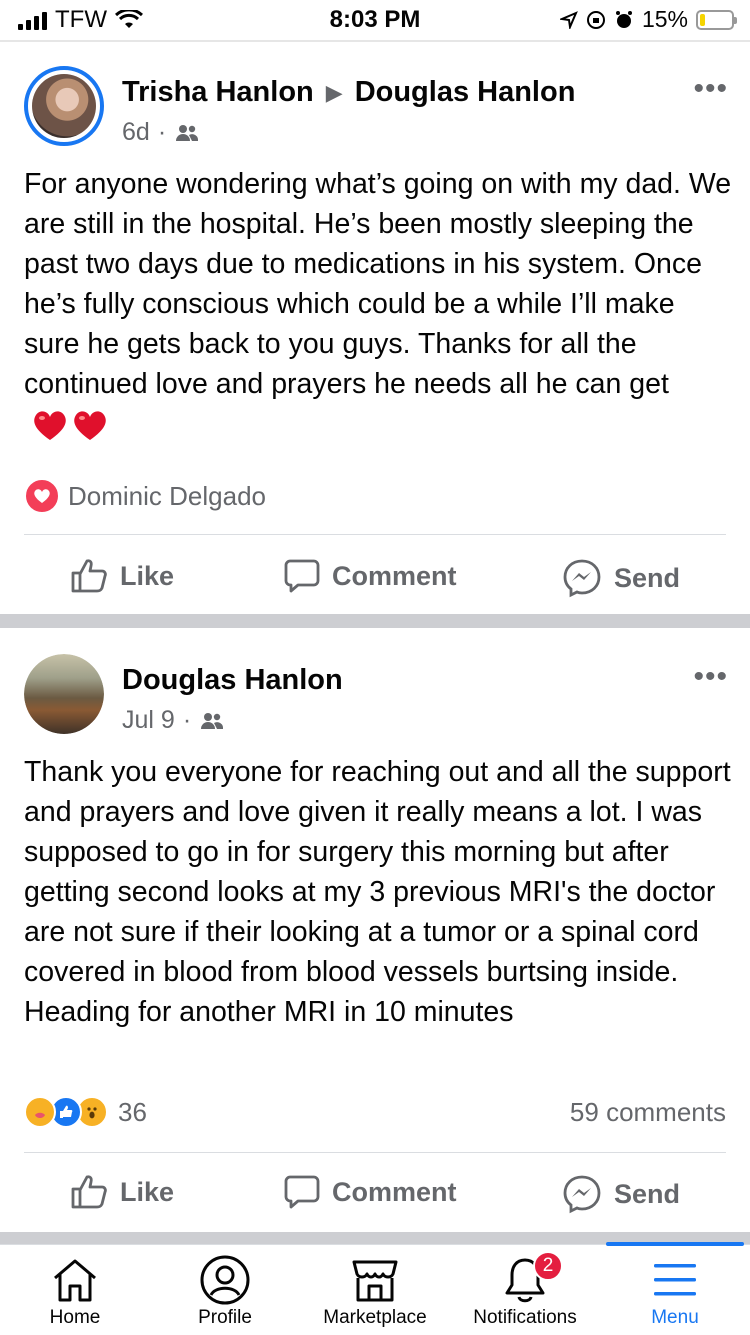 The height and width of the screenshot is (1335, 750). I want to click on arrow-right-icon: ▶, so click(334, 92).